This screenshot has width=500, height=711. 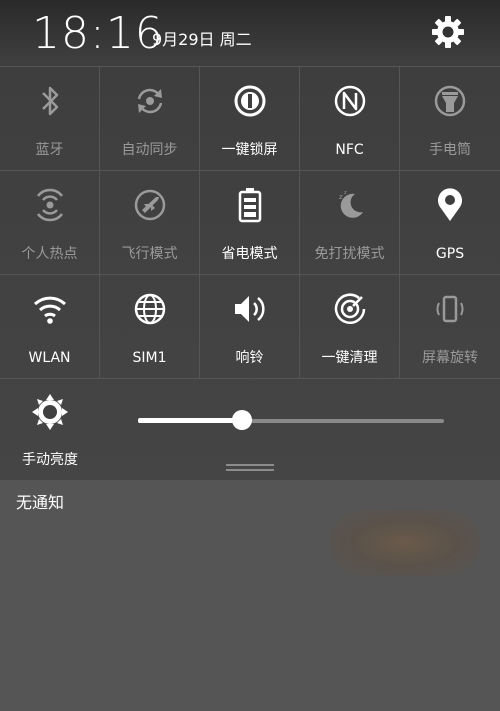 I want to click on brightness-slider, so click(x=291, y=420).